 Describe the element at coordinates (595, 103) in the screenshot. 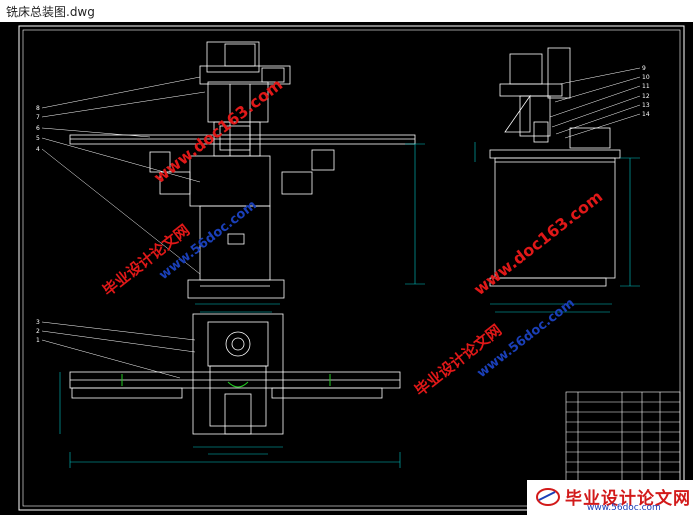

I see `side-view-leaders` at that location.